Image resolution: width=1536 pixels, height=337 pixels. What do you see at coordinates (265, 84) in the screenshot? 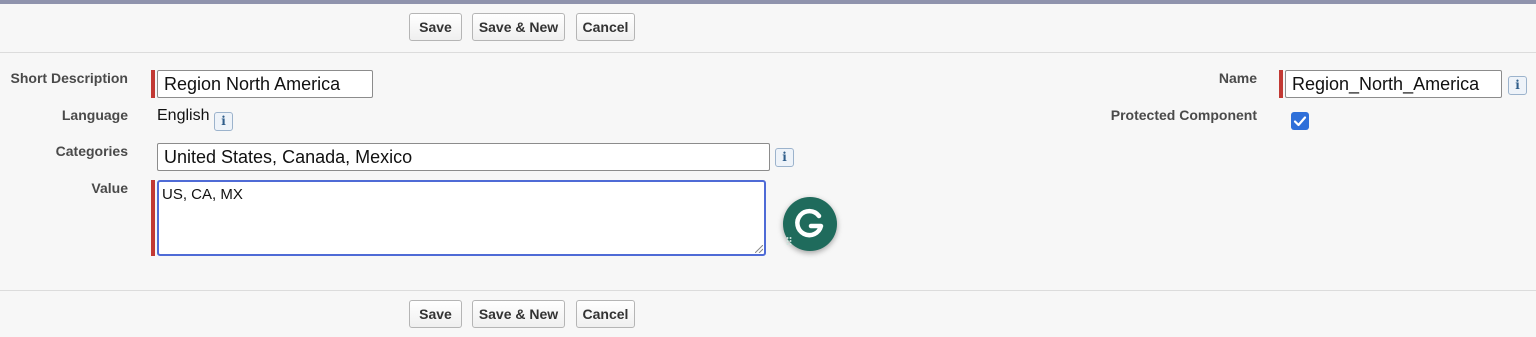
I see `short-description-input: Region North America` at bounding box center [265, 84].